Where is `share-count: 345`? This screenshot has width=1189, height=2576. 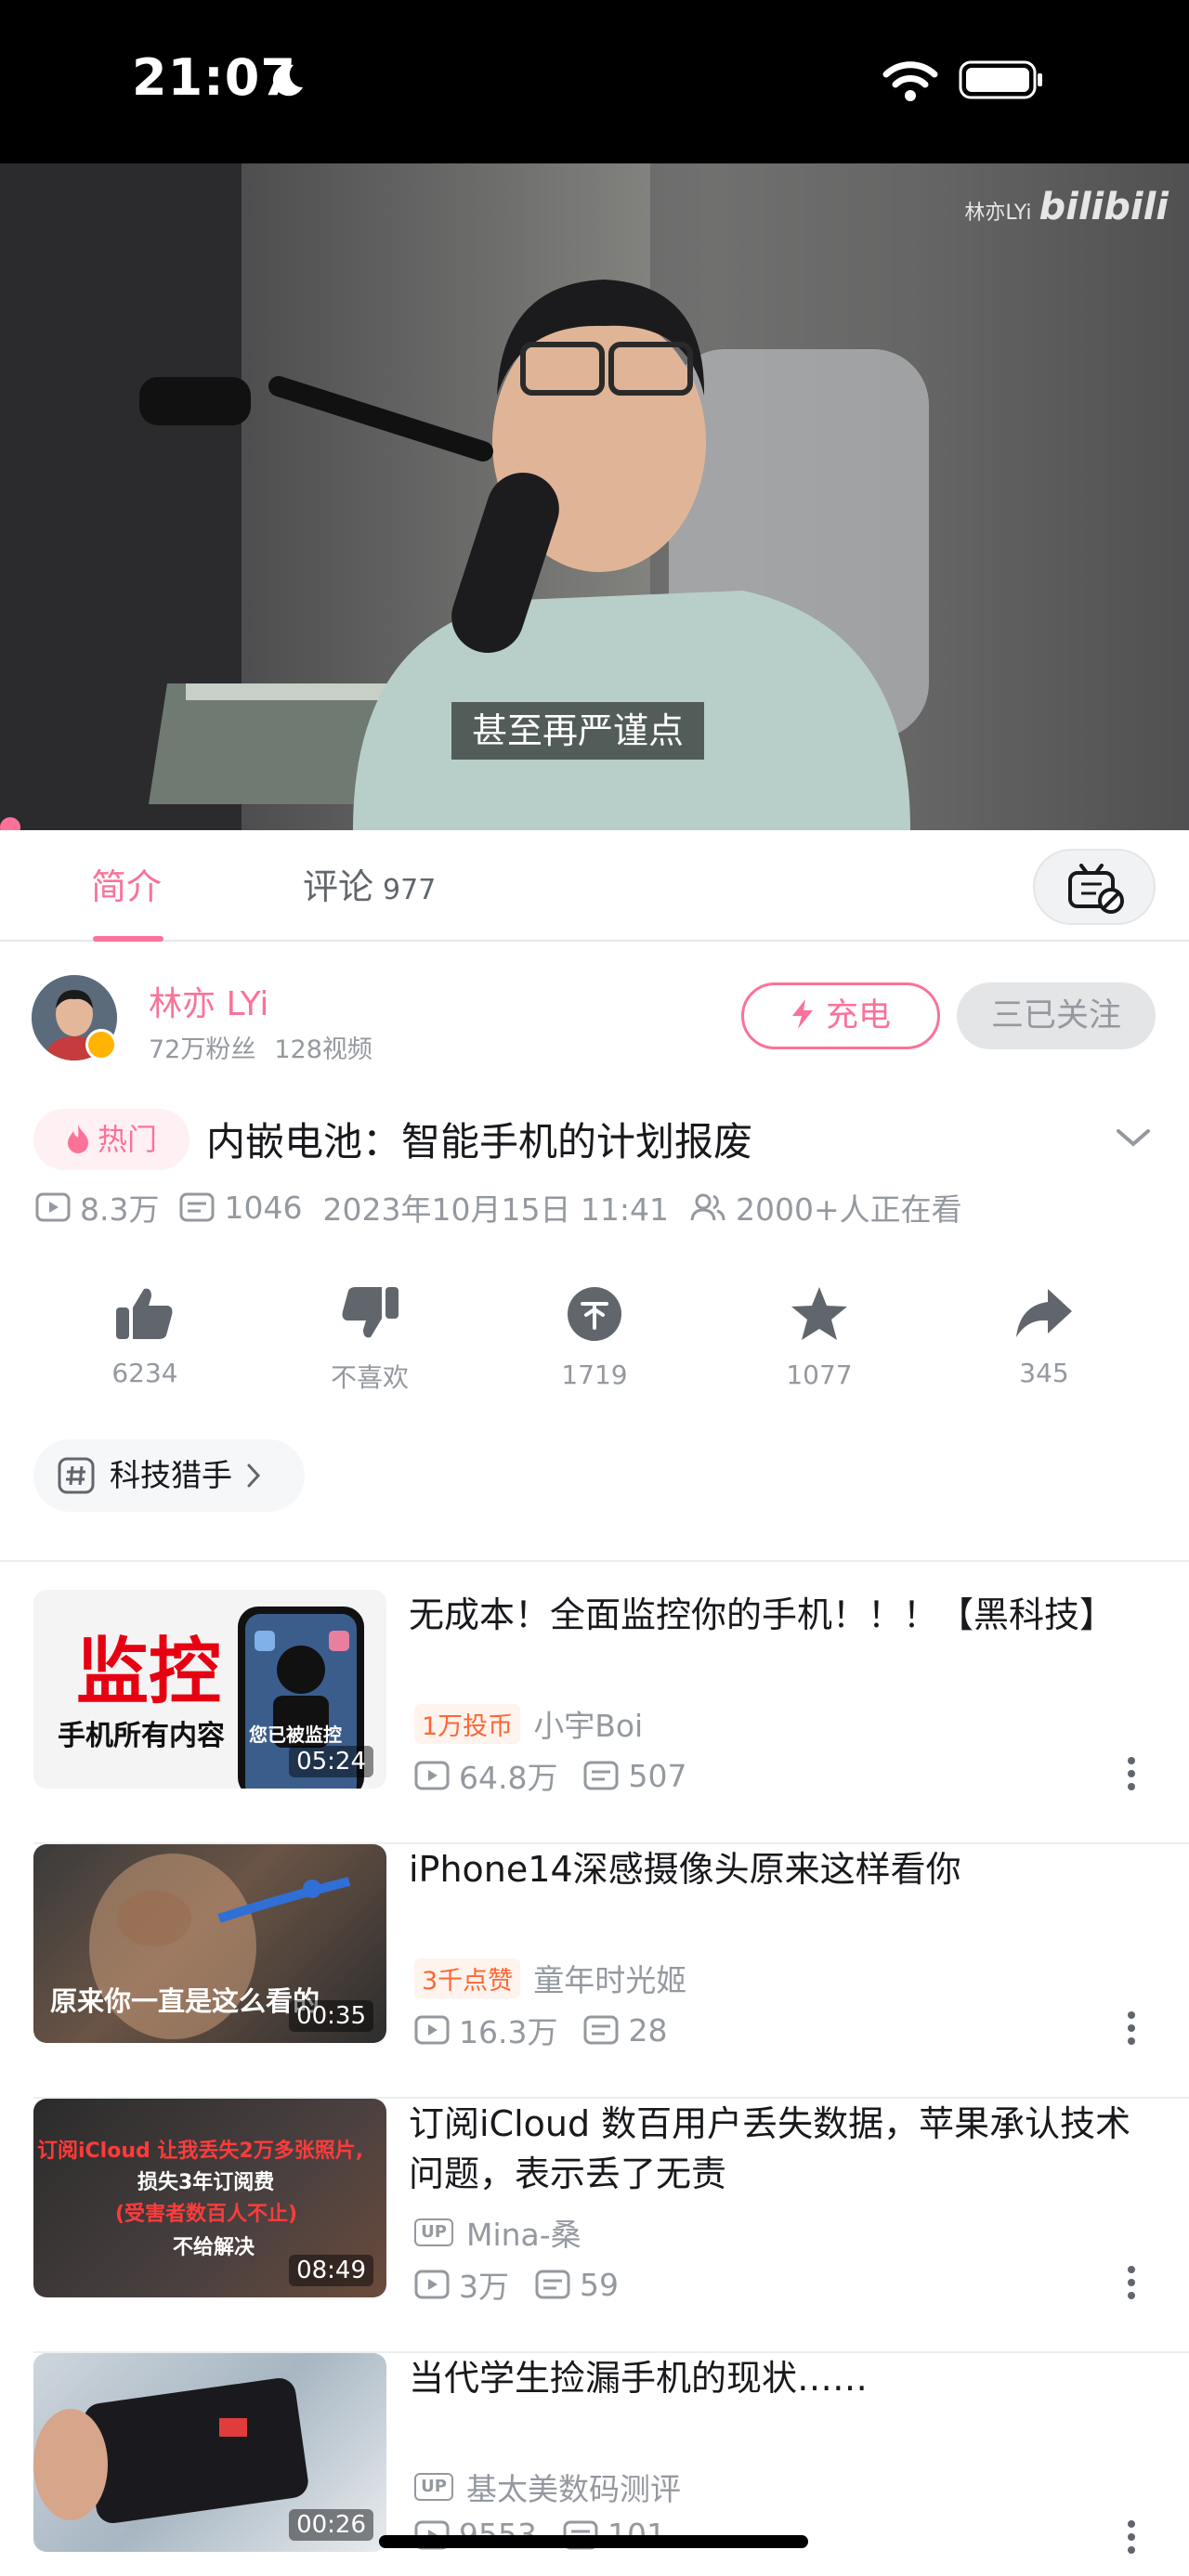
share-count: 345 is located at coordinates (1044, 1373).